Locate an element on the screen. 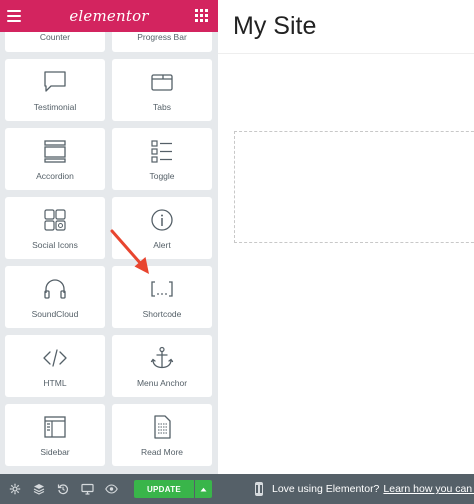 Image resolution: width=474 pixels, height=504 pixels. alert-icon is located at coordinates (162, 220).